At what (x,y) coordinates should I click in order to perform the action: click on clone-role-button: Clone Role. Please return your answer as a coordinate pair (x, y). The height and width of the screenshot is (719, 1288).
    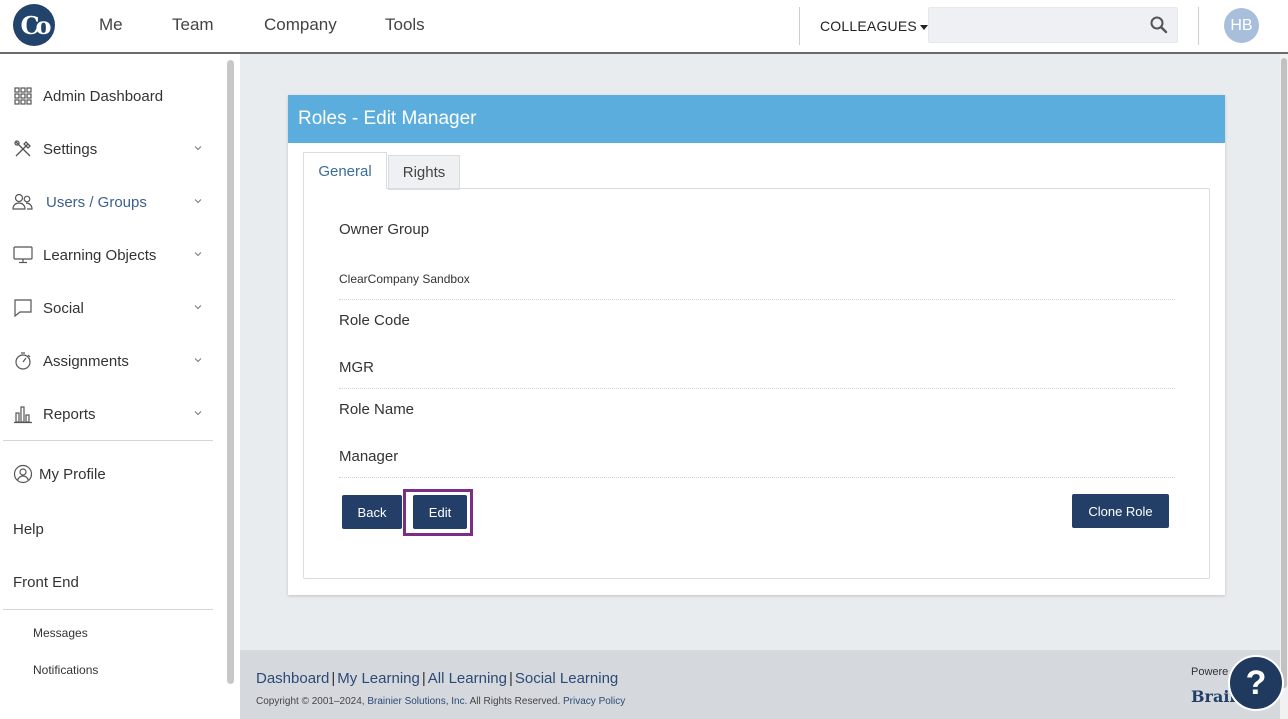
    Looking at the image, I should click on (1120, 511).